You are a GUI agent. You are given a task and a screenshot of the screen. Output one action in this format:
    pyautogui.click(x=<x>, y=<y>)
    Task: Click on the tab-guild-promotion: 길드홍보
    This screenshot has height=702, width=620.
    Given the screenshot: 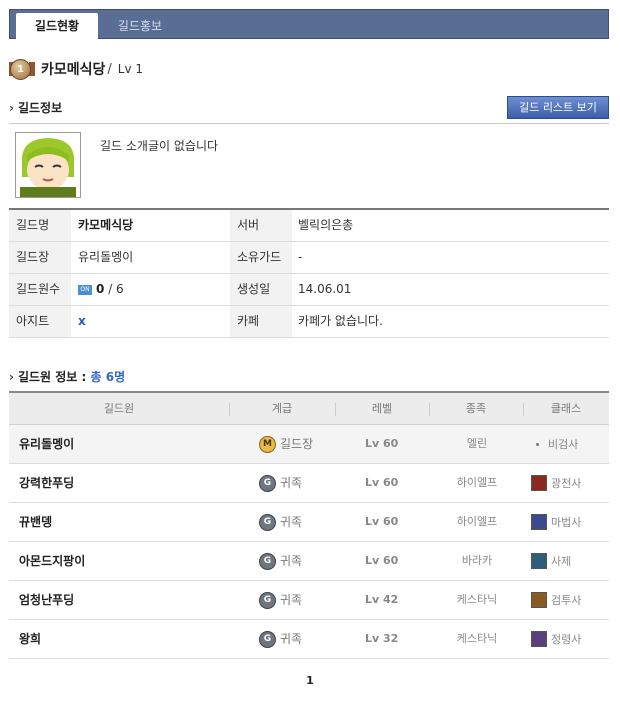 What is the action you would take?
    pyautogui.click(x=140, y=26)
    